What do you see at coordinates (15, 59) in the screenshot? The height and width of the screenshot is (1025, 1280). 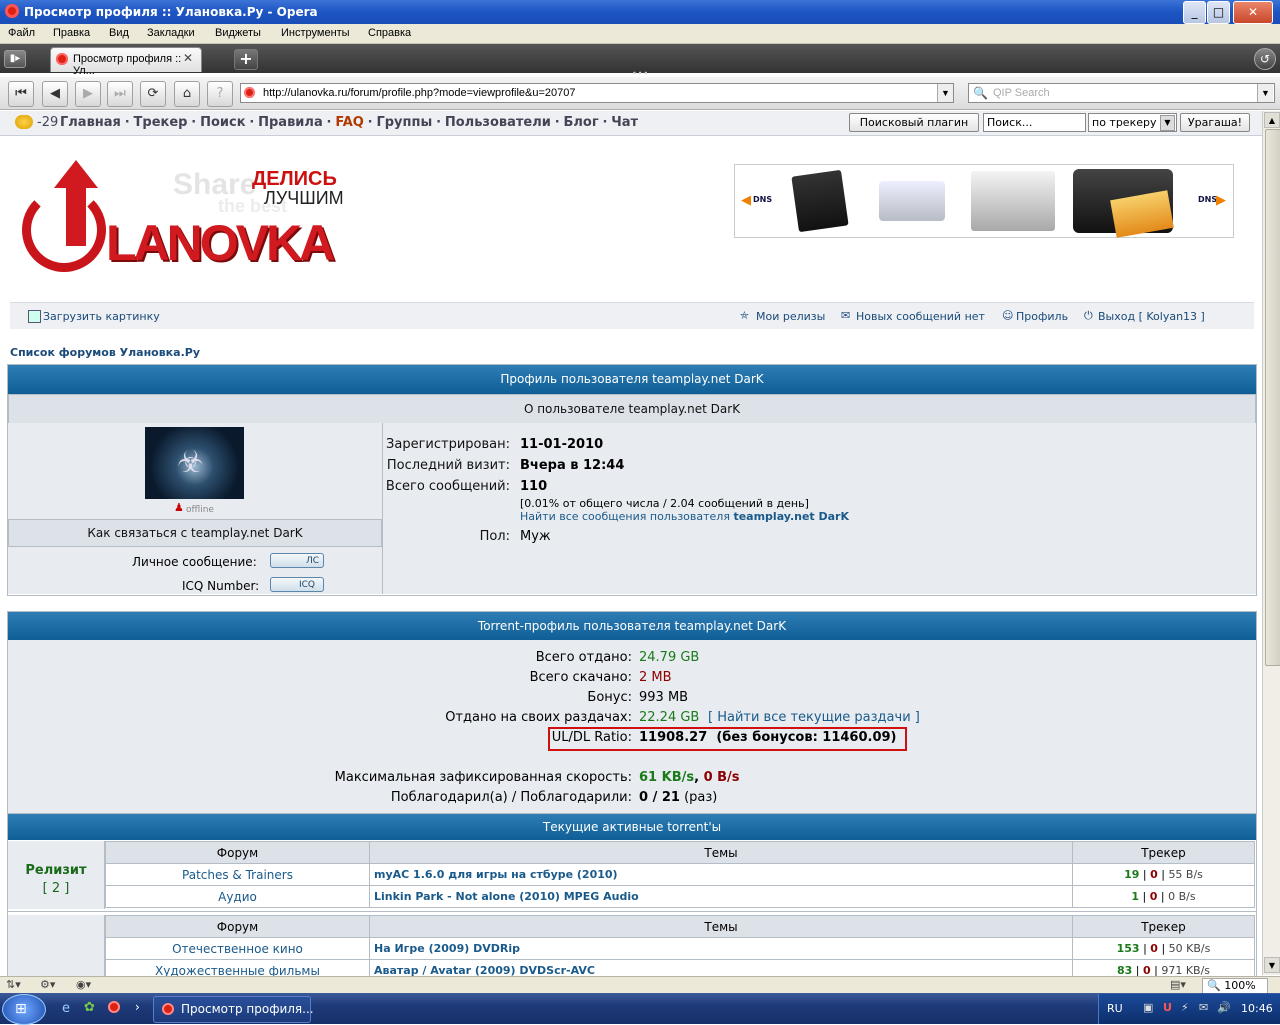 I see `panel-toggle-icon: ▮▸` at bounding box center [15, 59].